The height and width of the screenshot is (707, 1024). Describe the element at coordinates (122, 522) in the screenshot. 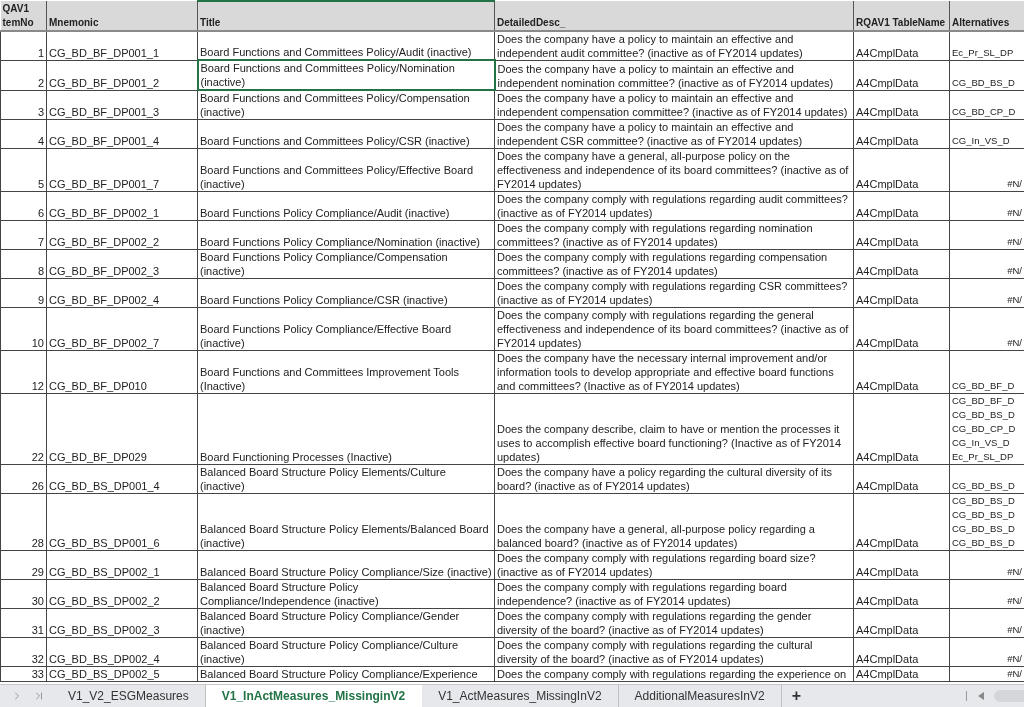

I see `mnemonic-cell: CG_BD_BS_DP001_6` at that location.